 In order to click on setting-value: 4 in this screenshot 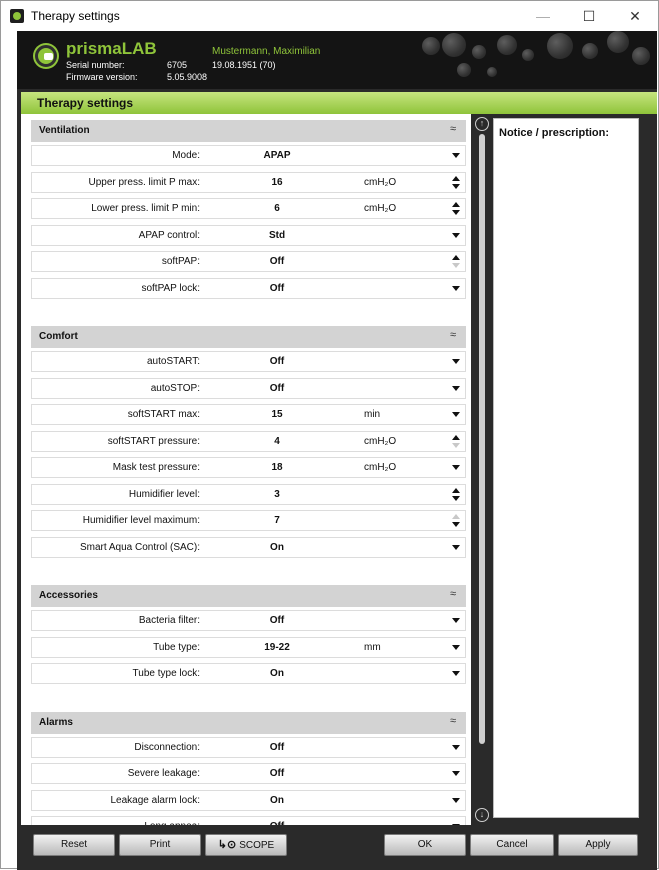, I will do `click(277, 441)`.